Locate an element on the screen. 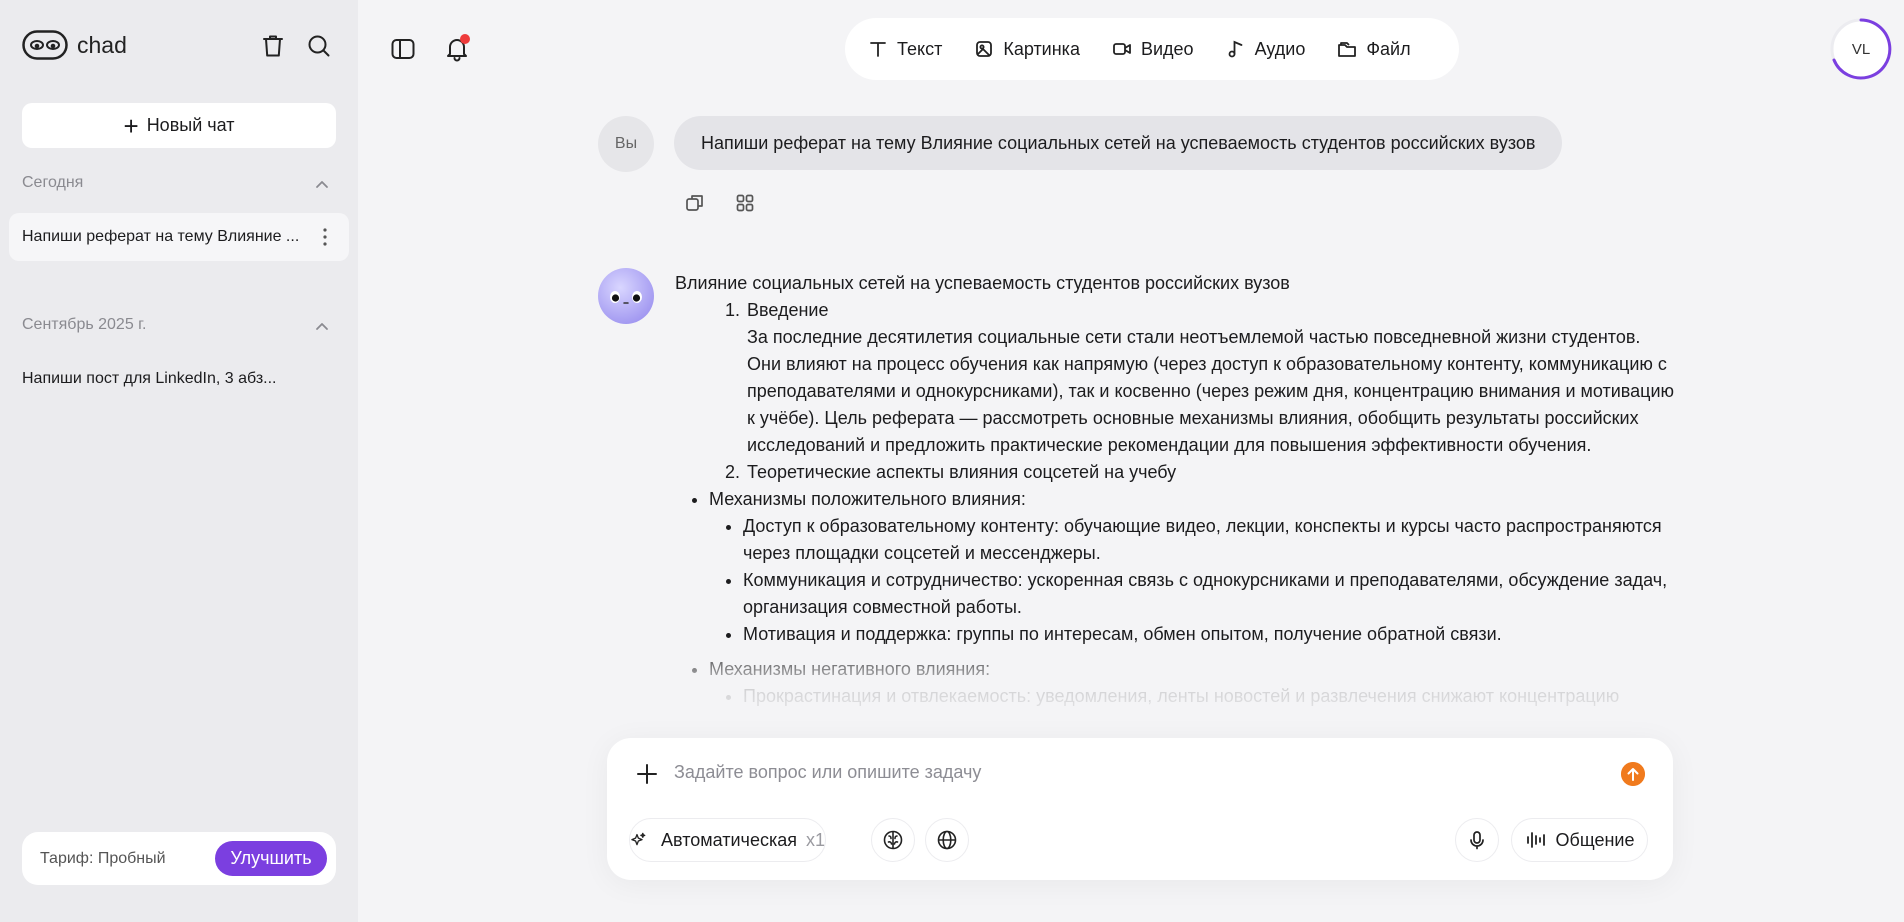  model-label: Автоматическая is located at coordinates (729, 839).